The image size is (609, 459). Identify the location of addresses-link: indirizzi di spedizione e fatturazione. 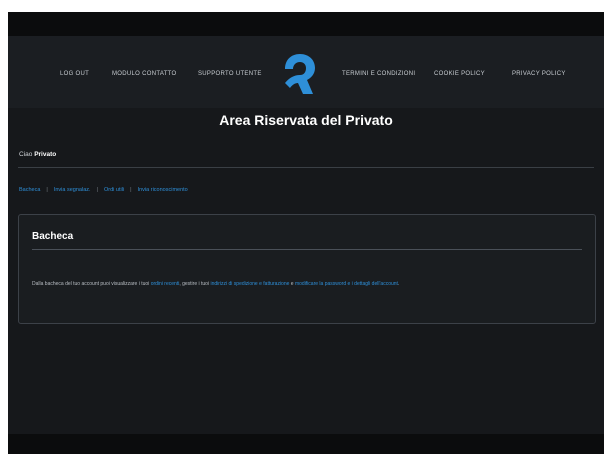
(249, 284).